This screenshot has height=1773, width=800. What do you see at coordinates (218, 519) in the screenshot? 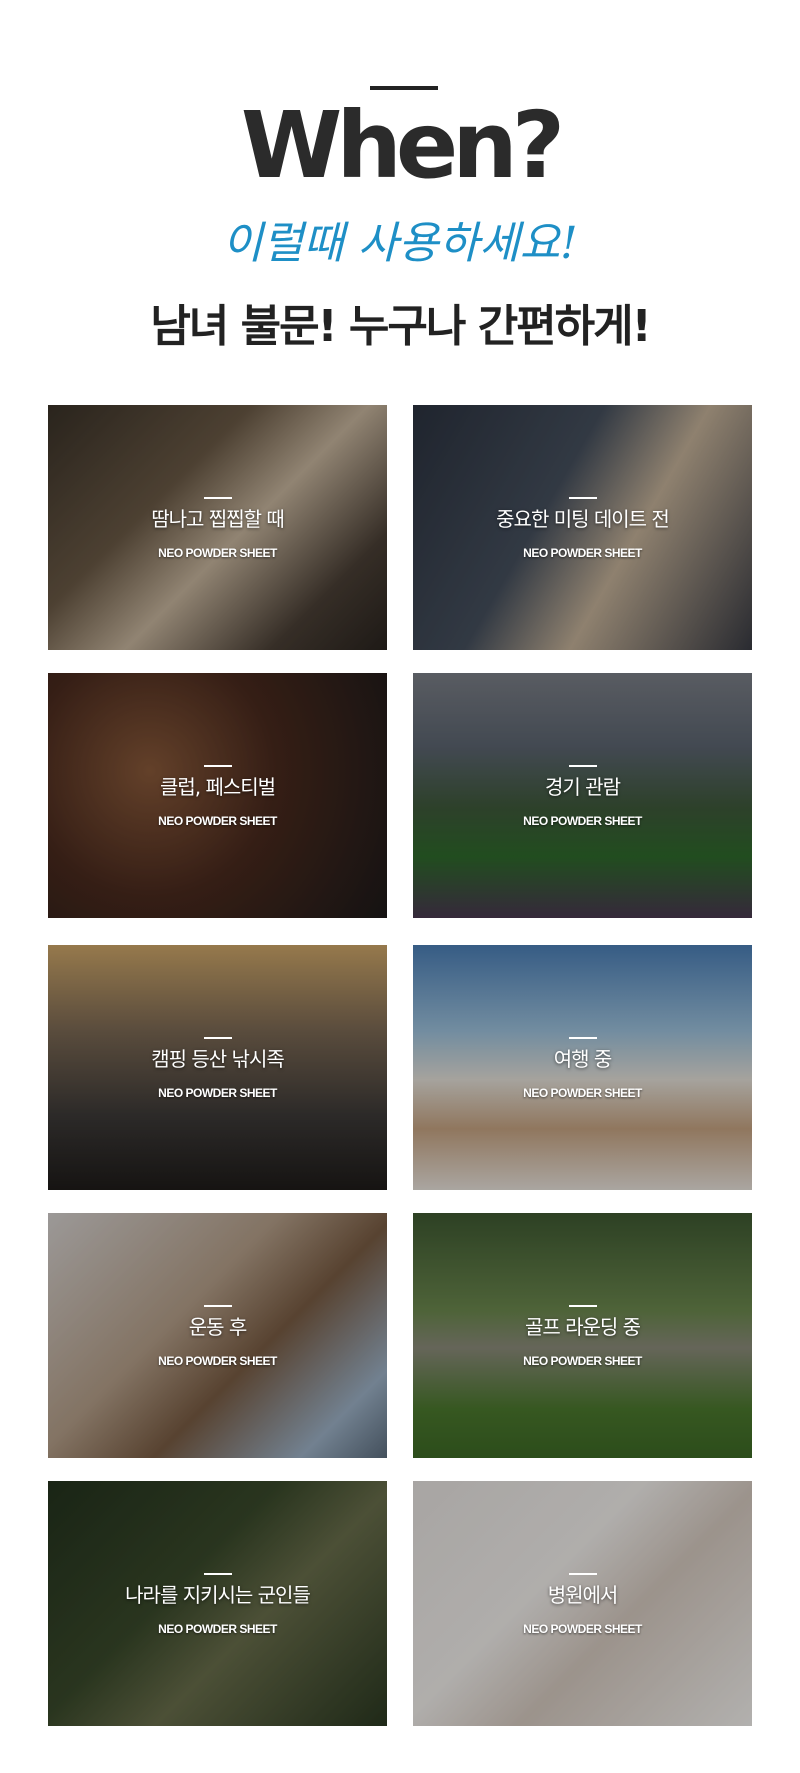
I see `tile-label: 땀나고 찝찝할 때` at bounding box center [218, 519].